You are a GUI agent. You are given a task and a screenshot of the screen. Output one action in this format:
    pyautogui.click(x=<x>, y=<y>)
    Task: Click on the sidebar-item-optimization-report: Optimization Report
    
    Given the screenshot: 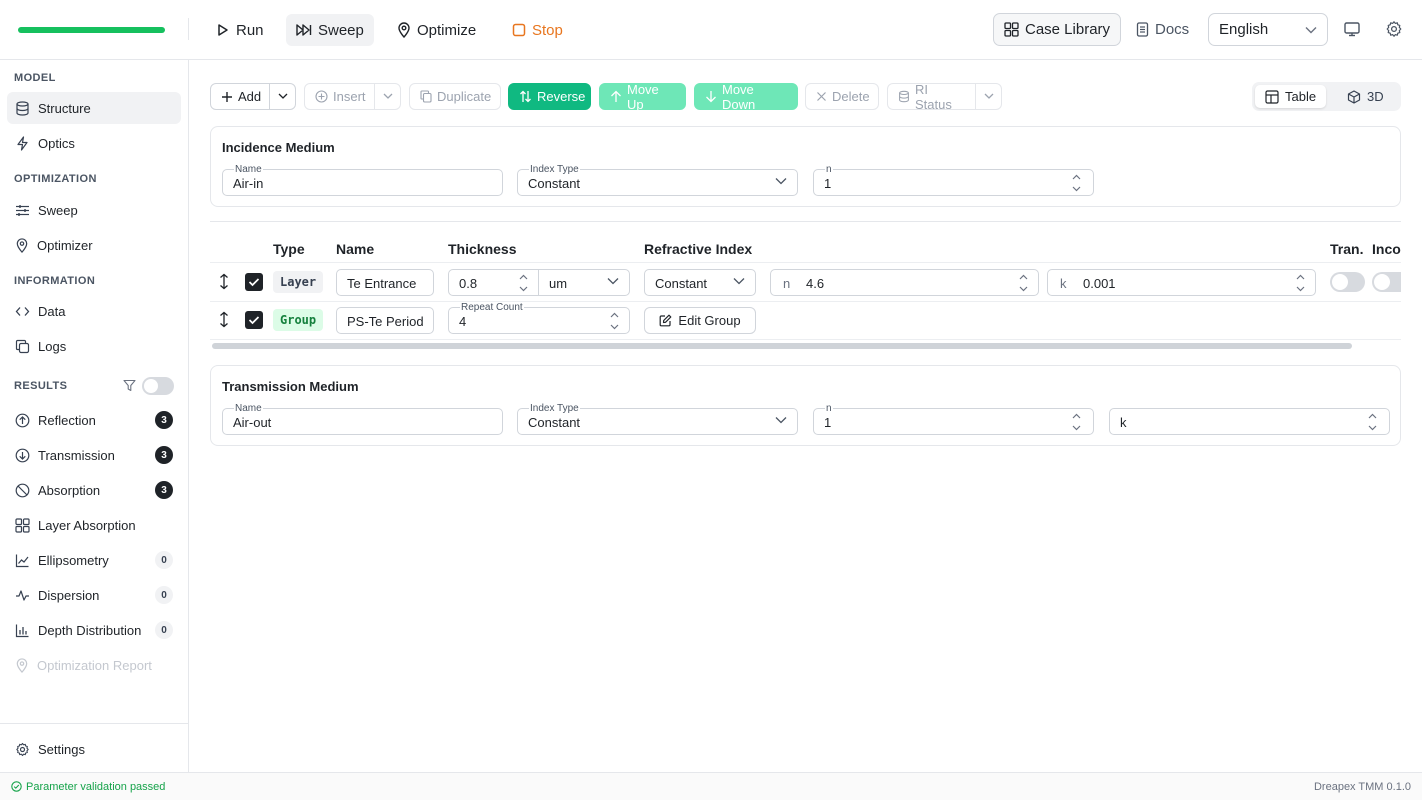 What is the action you would take?
    pyautogui.click(x=94, y=665)
    